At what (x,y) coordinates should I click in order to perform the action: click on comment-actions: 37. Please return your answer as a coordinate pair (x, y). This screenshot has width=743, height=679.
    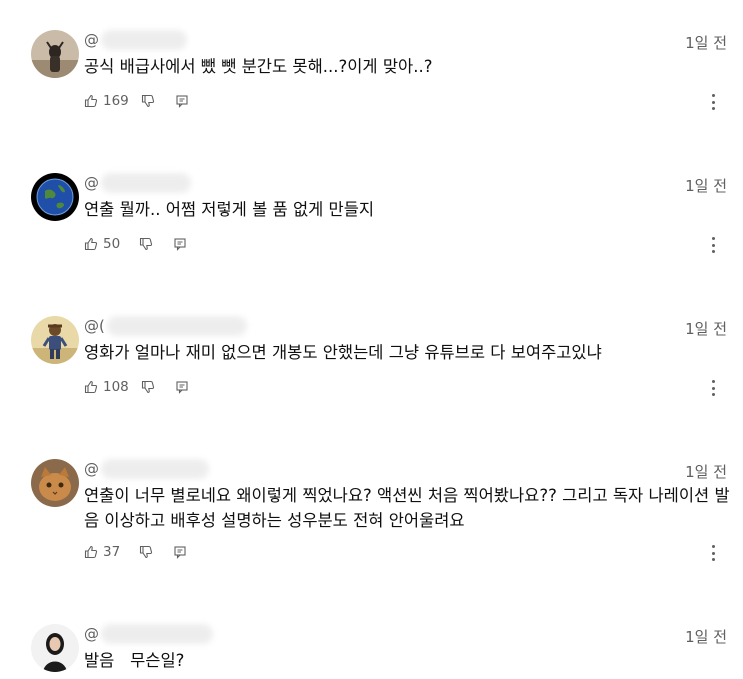
    Looking at the image, I should click on (135, 552).